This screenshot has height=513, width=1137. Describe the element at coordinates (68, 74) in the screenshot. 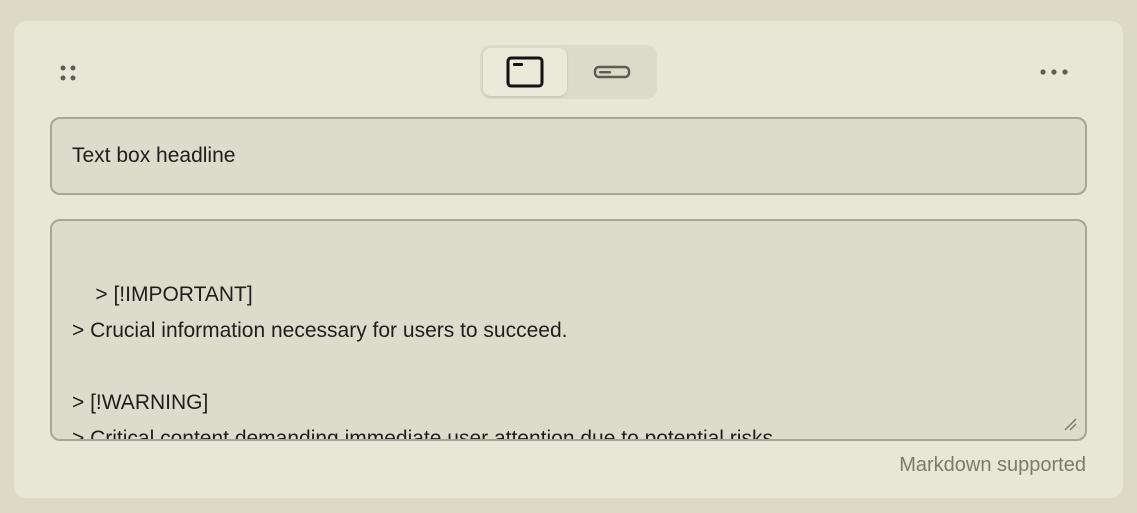

I see `drag-dots-icon` at that location.